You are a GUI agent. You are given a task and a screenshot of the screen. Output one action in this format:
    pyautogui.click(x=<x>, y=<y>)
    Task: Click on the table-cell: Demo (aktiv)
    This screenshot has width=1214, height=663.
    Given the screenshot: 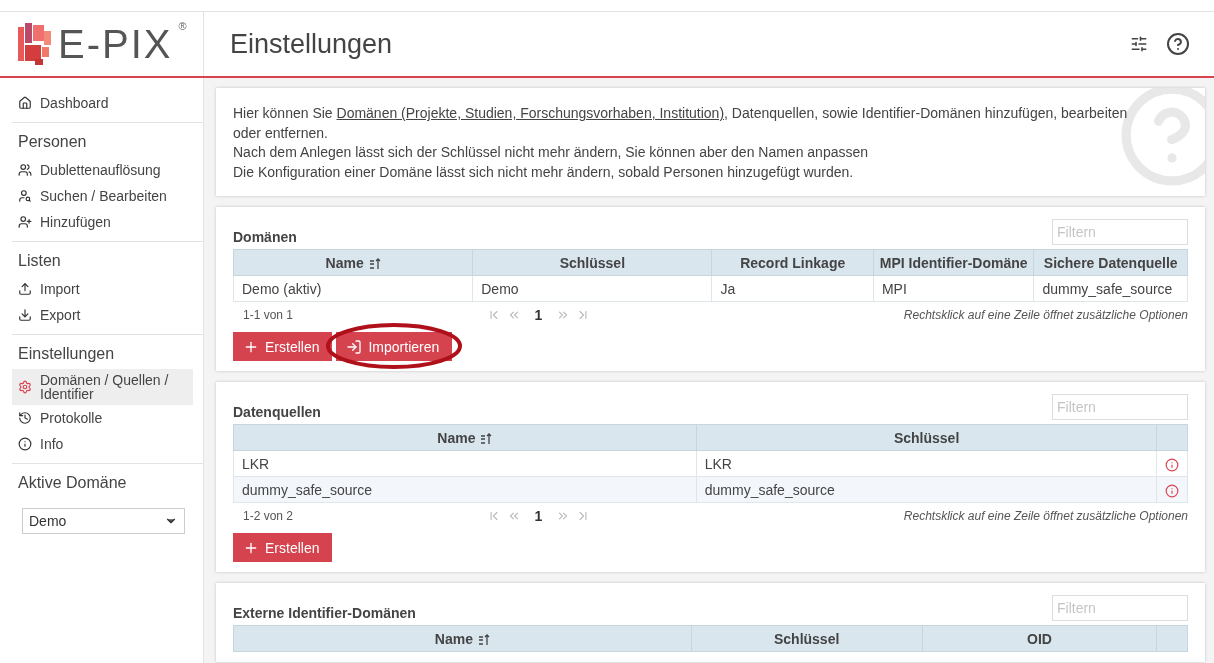 What is the action you would take?
    pyautogui.click(x=282, y=288)
    